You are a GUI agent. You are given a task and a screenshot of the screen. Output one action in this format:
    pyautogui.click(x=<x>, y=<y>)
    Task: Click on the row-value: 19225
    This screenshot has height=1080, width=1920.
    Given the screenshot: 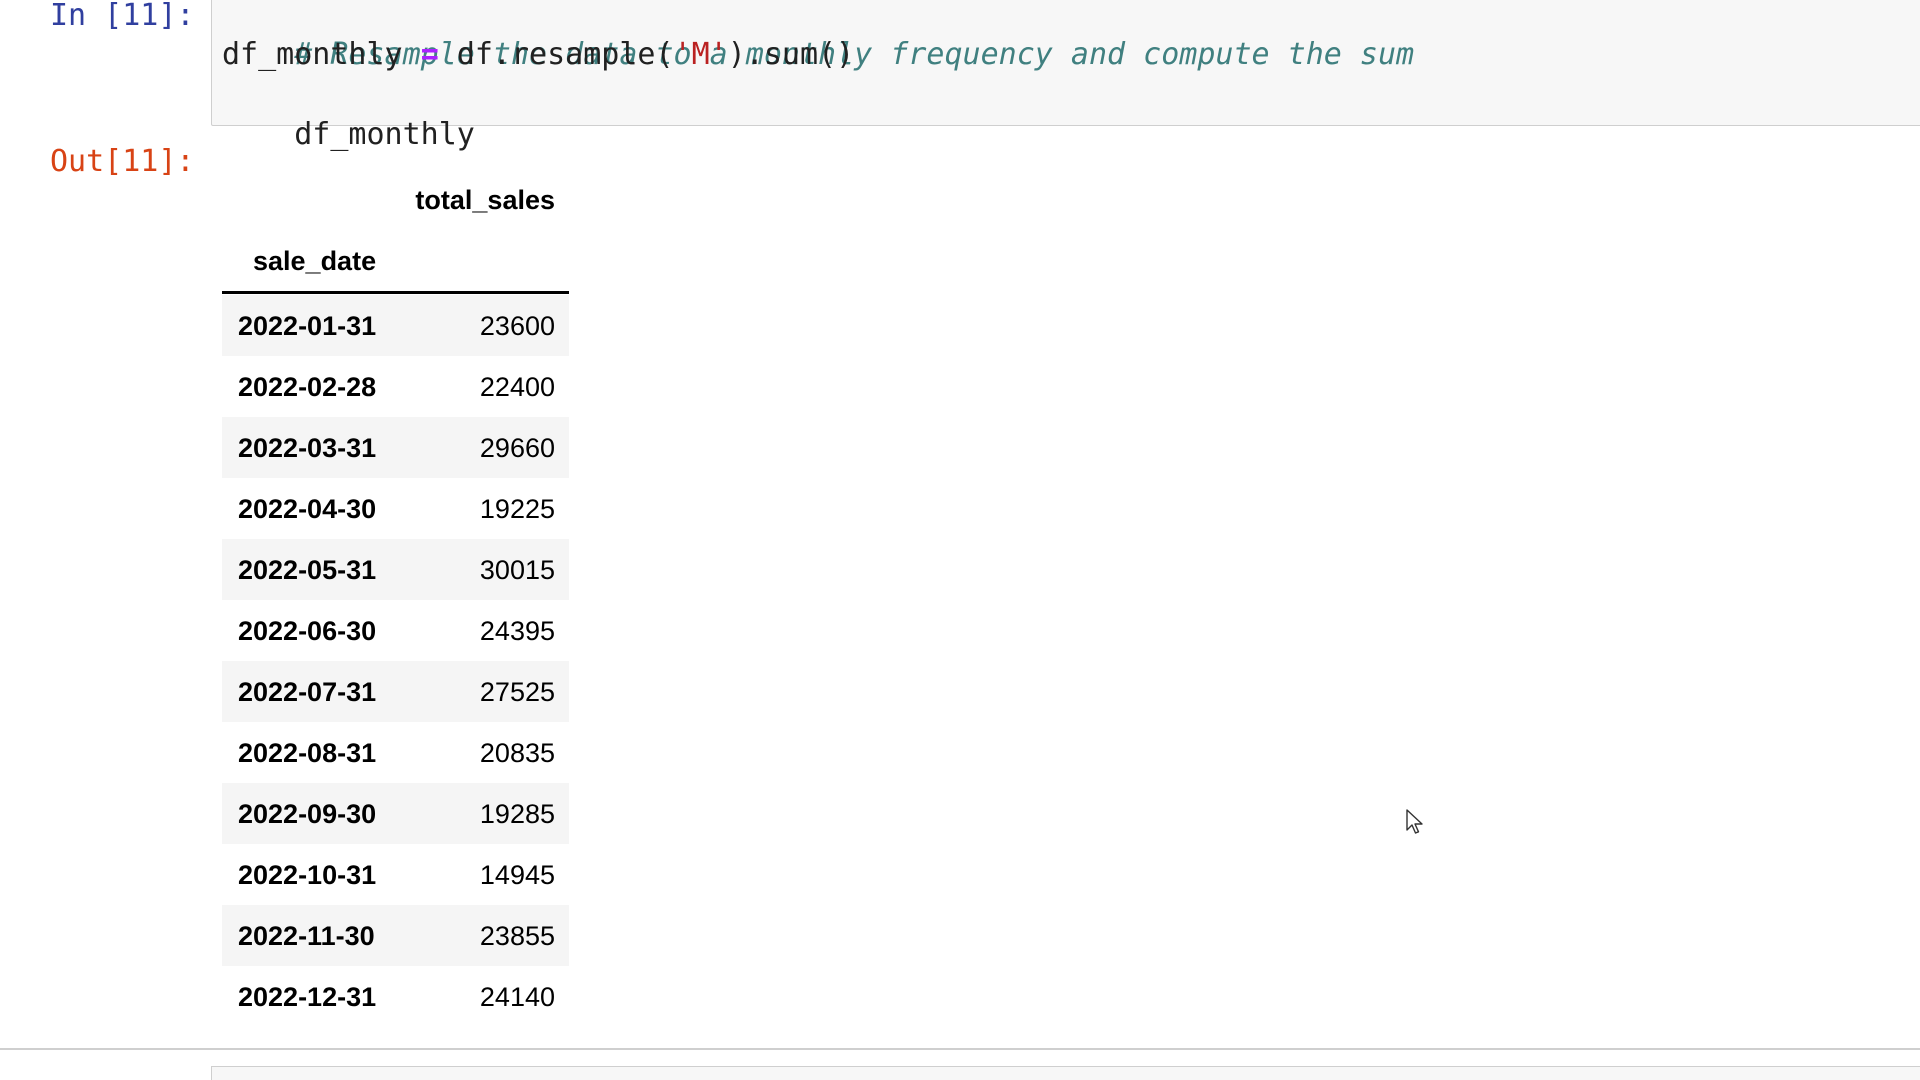 What is the action you would take?
    pyautogui.click(x=517, y=509)
    